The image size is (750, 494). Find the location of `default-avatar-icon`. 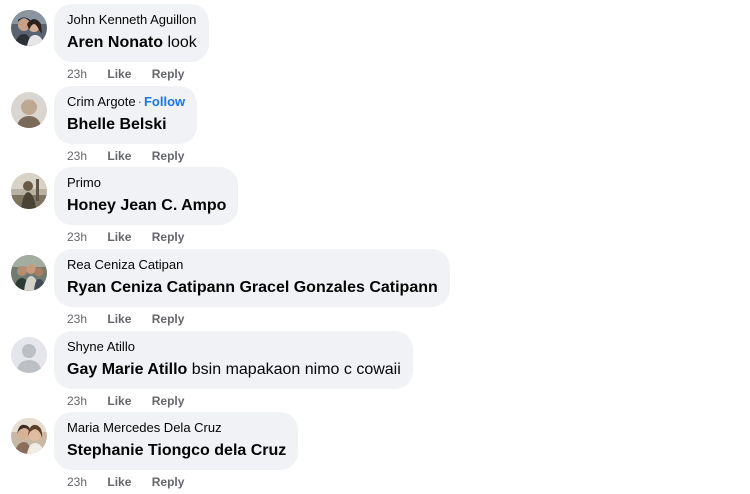

default-avatar-icon is located at coordinates (29, 355).